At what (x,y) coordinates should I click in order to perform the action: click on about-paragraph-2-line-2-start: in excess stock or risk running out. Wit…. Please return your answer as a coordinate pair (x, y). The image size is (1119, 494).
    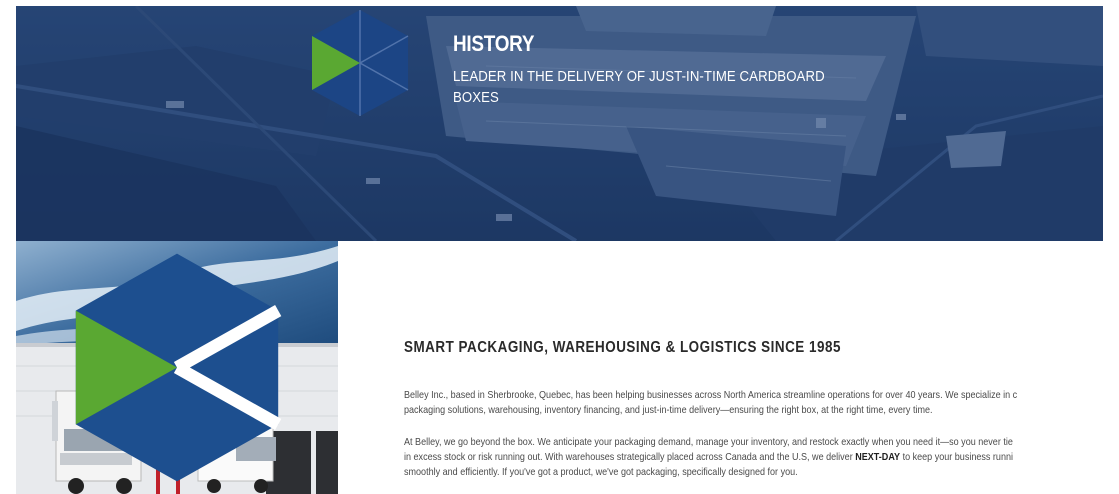
    Looking at the image, I should click on (630, 457).